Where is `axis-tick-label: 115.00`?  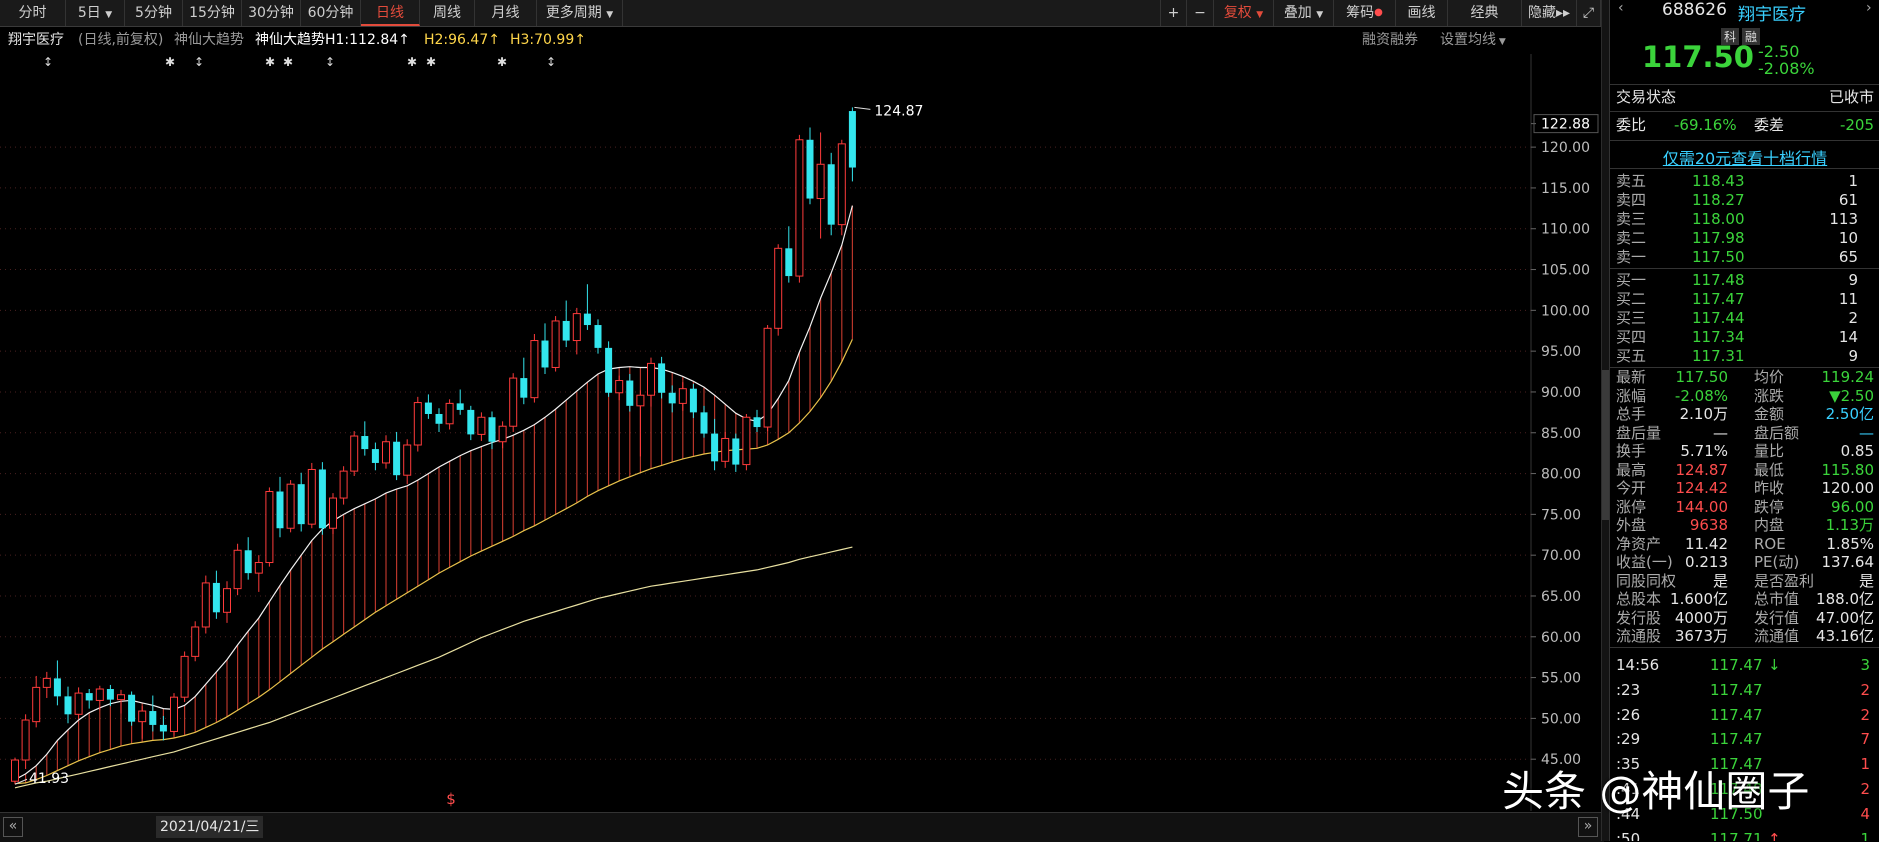
axis-tick-label: 115.00 is located at coordinates (1565, 189).